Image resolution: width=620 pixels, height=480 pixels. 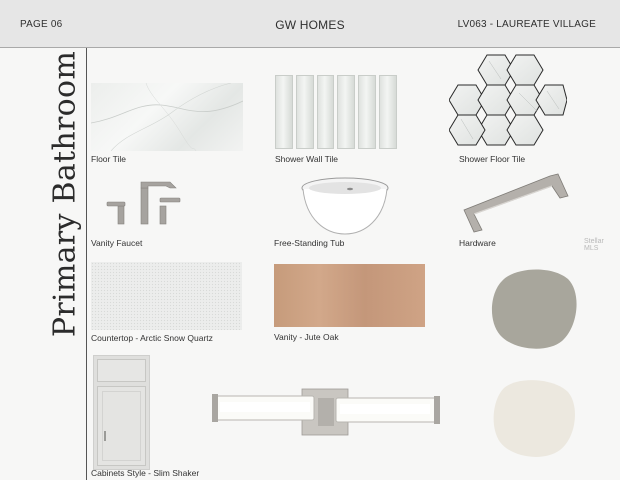 I want to click on section-title: Primary Bathroom, so click(x=65, y=194).